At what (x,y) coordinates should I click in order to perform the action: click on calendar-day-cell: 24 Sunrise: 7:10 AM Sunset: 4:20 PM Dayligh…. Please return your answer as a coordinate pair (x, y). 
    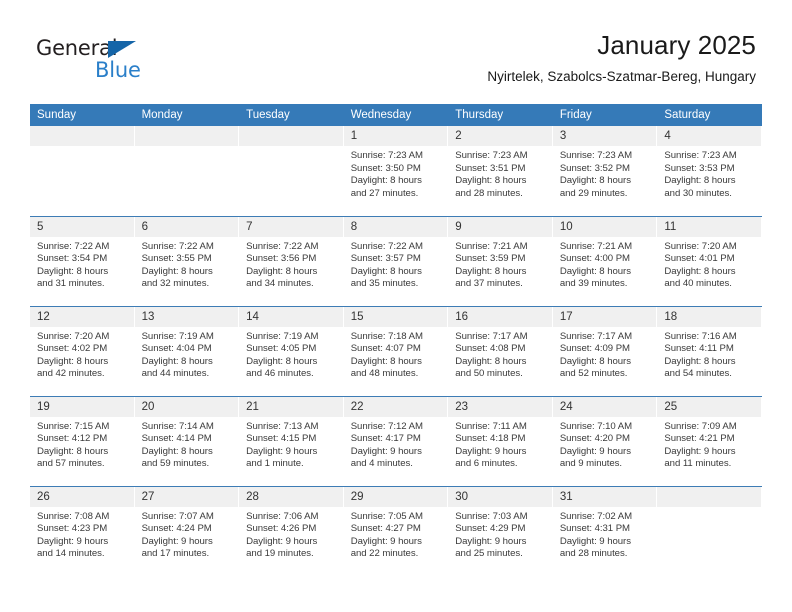
    Looking at the image, I should click on (605, 440).